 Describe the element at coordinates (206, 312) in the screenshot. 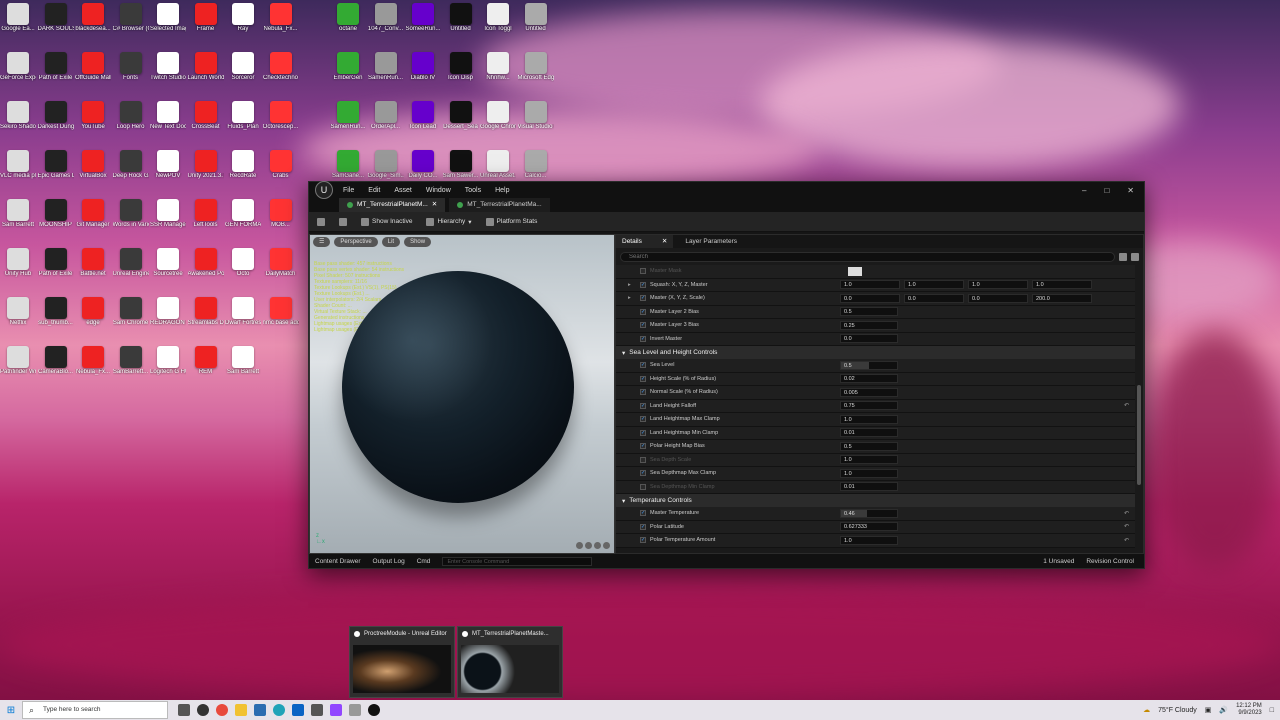

I see `desktop-icon: Streamlabs Desktop` at that location.